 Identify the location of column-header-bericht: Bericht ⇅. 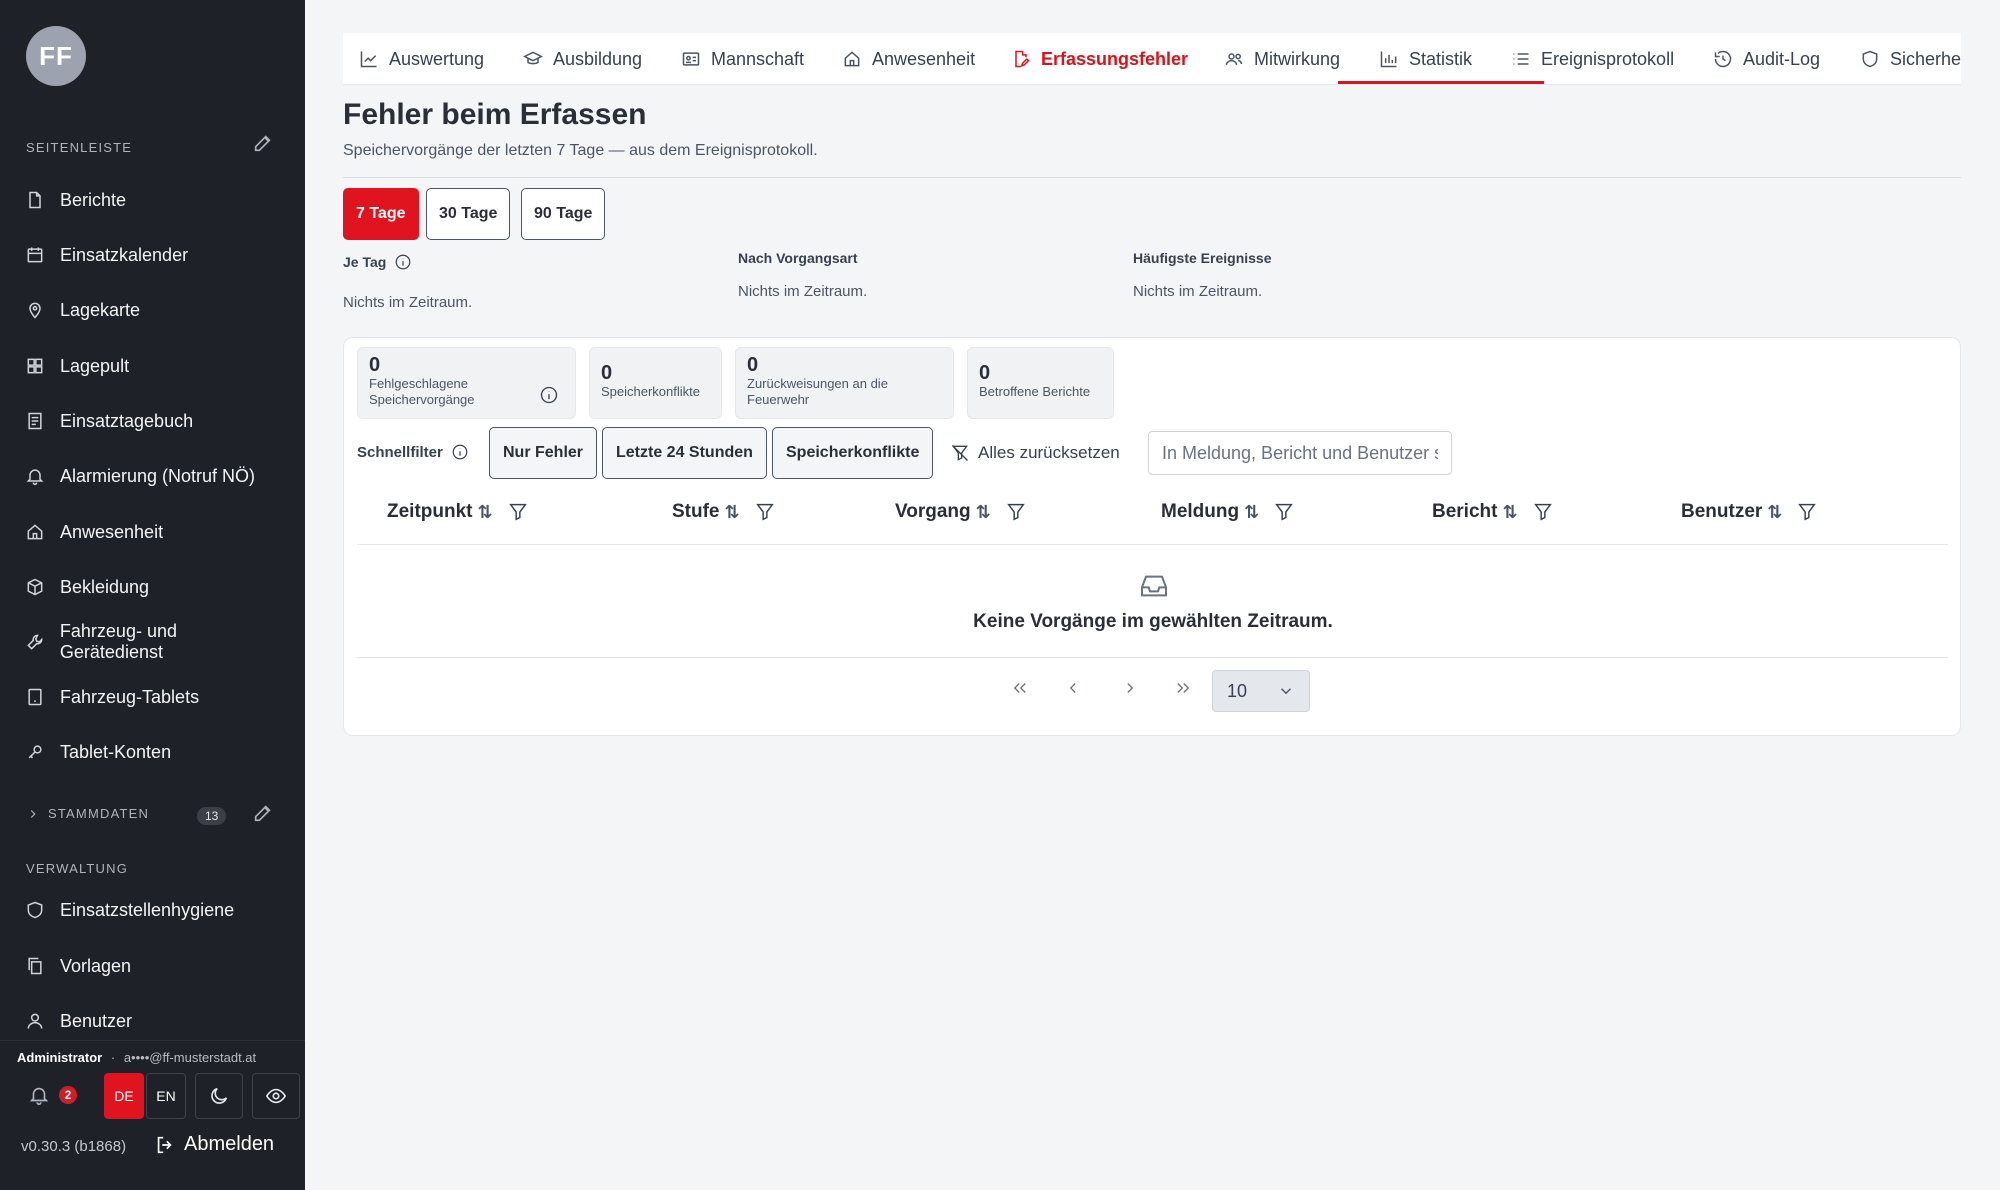
(1493, 512).